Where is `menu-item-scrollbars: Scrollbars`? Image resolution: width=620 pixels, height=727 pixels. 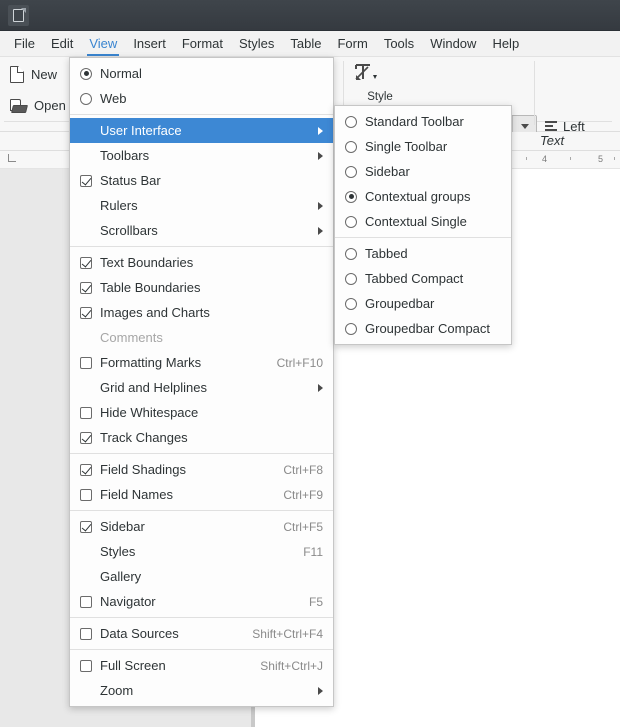 menu-item-scrollbars: Scrollbars is located at coordinates (201, 230).